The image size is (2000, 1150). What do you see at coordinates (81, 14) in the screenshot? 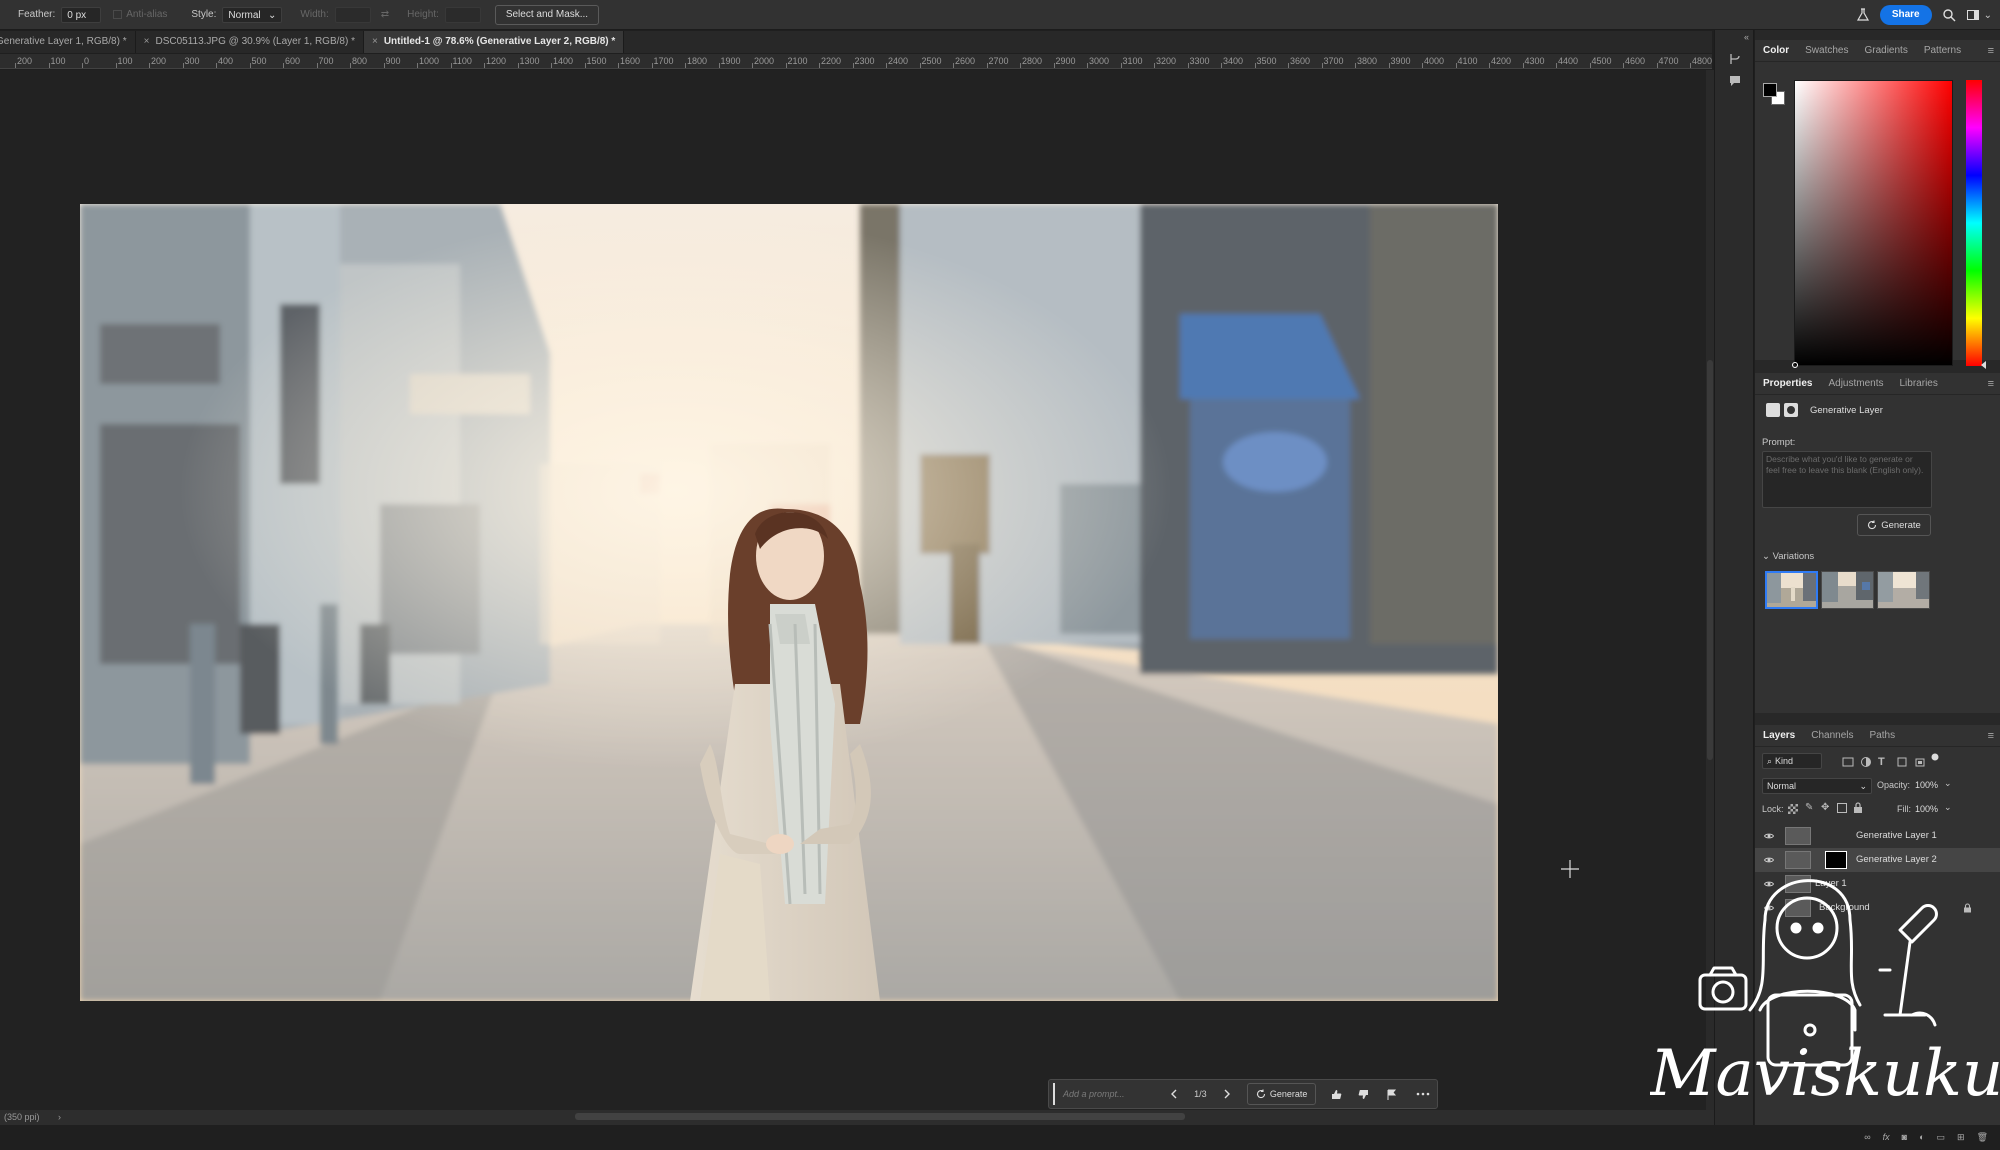
I see `feather-input: 0 px` at bounding box center [81, 14].